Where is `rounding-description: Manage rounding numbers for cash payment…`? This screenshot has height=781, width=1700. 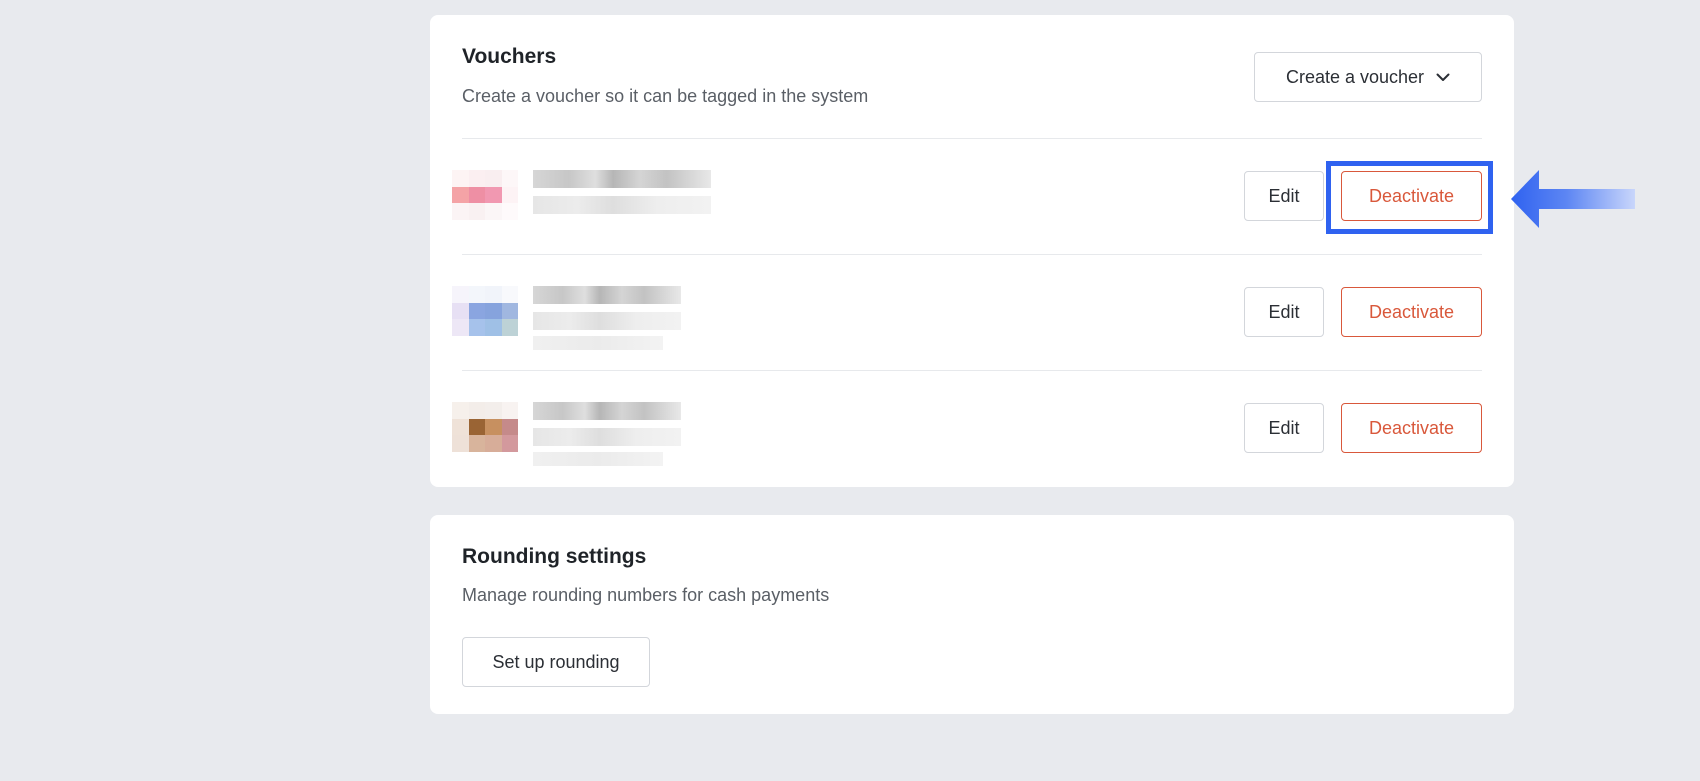
rounding-description: Manage rounding numbers for cash payment… is located at coordinates (646, 595).